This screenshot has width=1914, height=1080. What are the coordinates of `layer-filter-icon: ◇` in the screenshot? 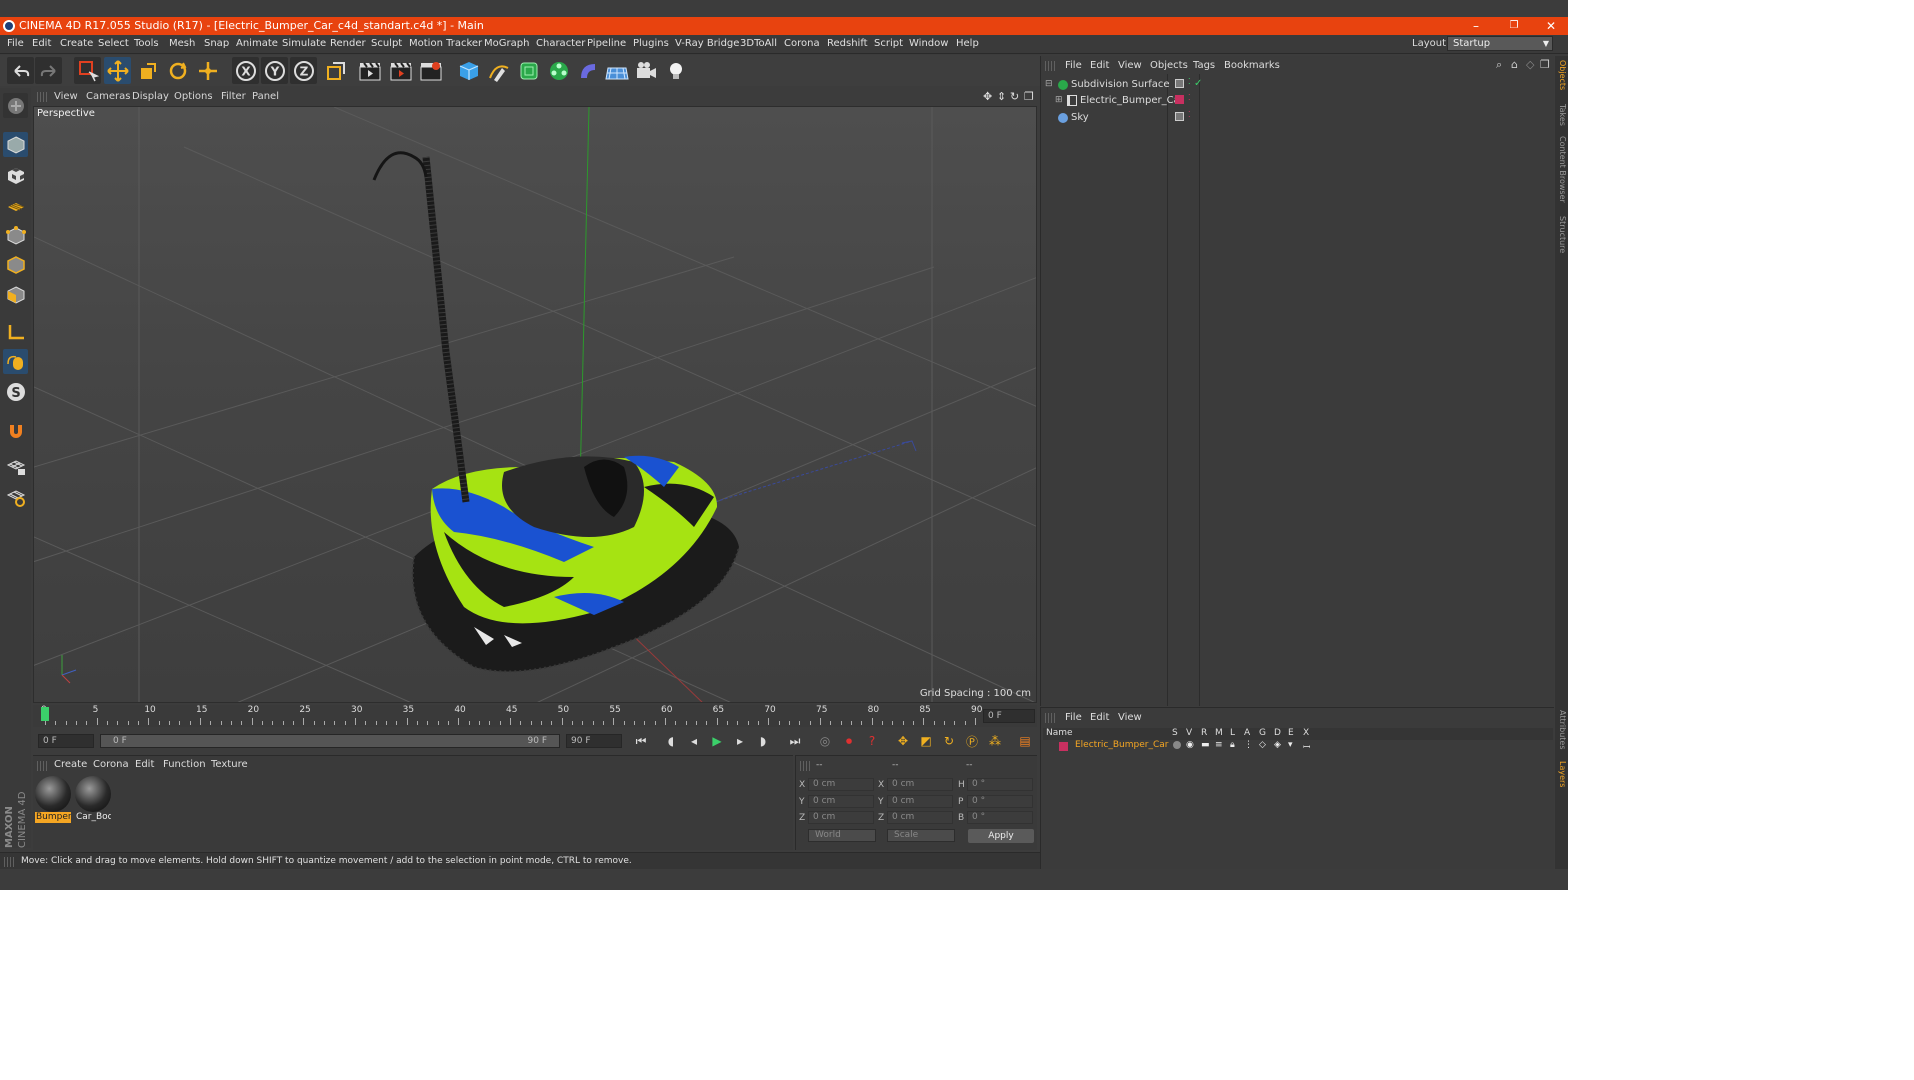 It's located at (1530, 64).